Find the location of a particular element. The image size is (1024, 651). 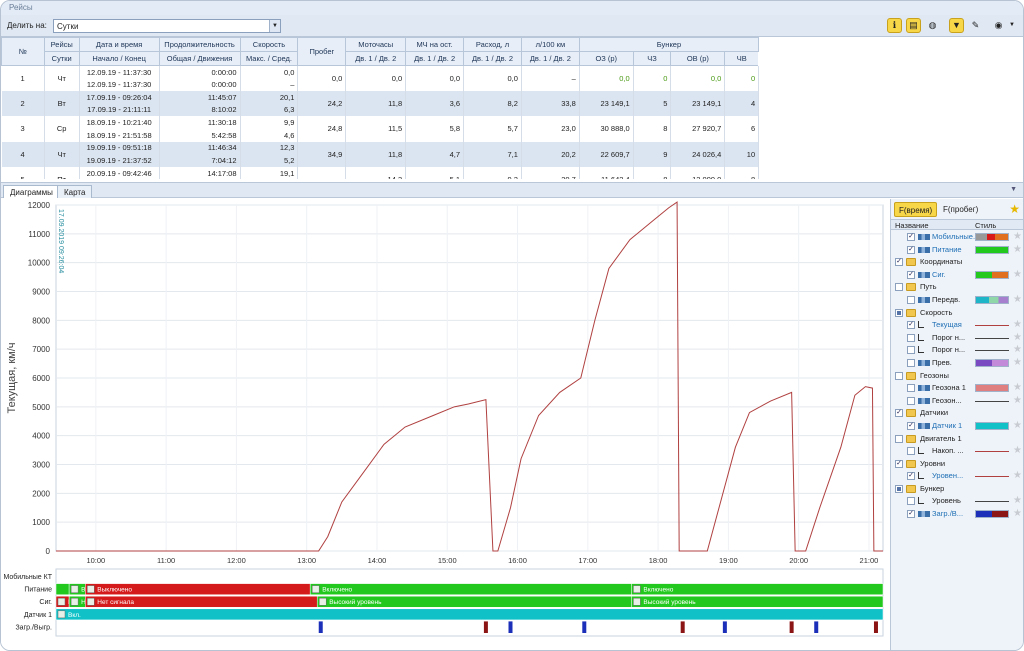

series-label: Скорость is located at coordinates (936, 312).